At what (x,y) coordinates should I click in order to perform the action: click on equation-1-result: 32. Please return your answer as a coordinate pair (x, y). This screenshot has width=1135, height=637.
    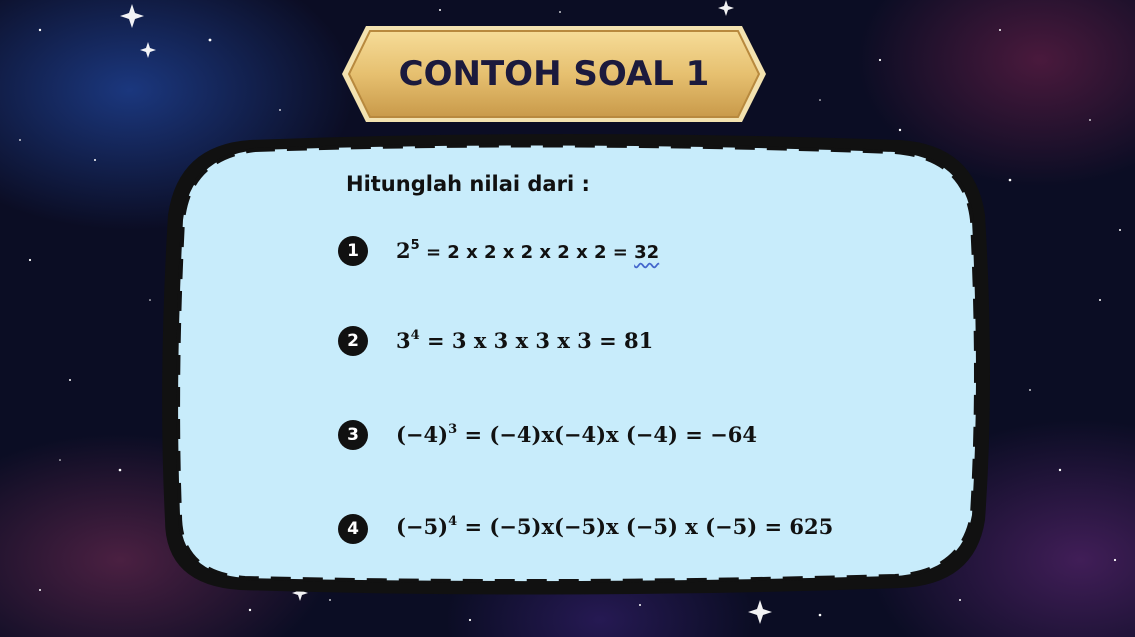
    Looking at the image, I should click on (647, 252).